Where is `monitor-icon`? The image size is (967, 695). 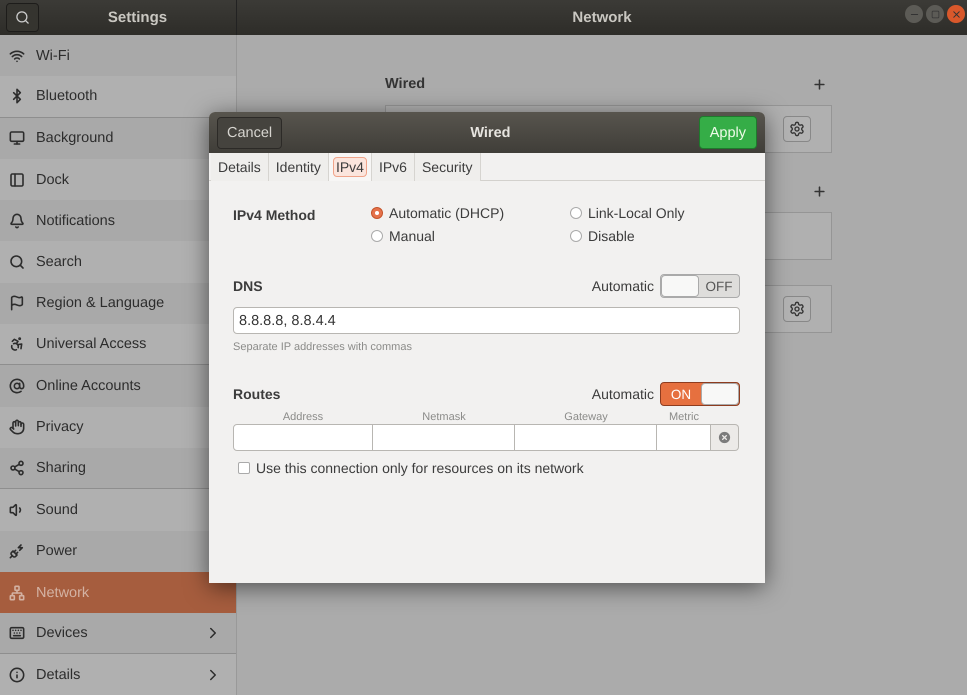
monitor-icon is located at coordinates (17, 138).